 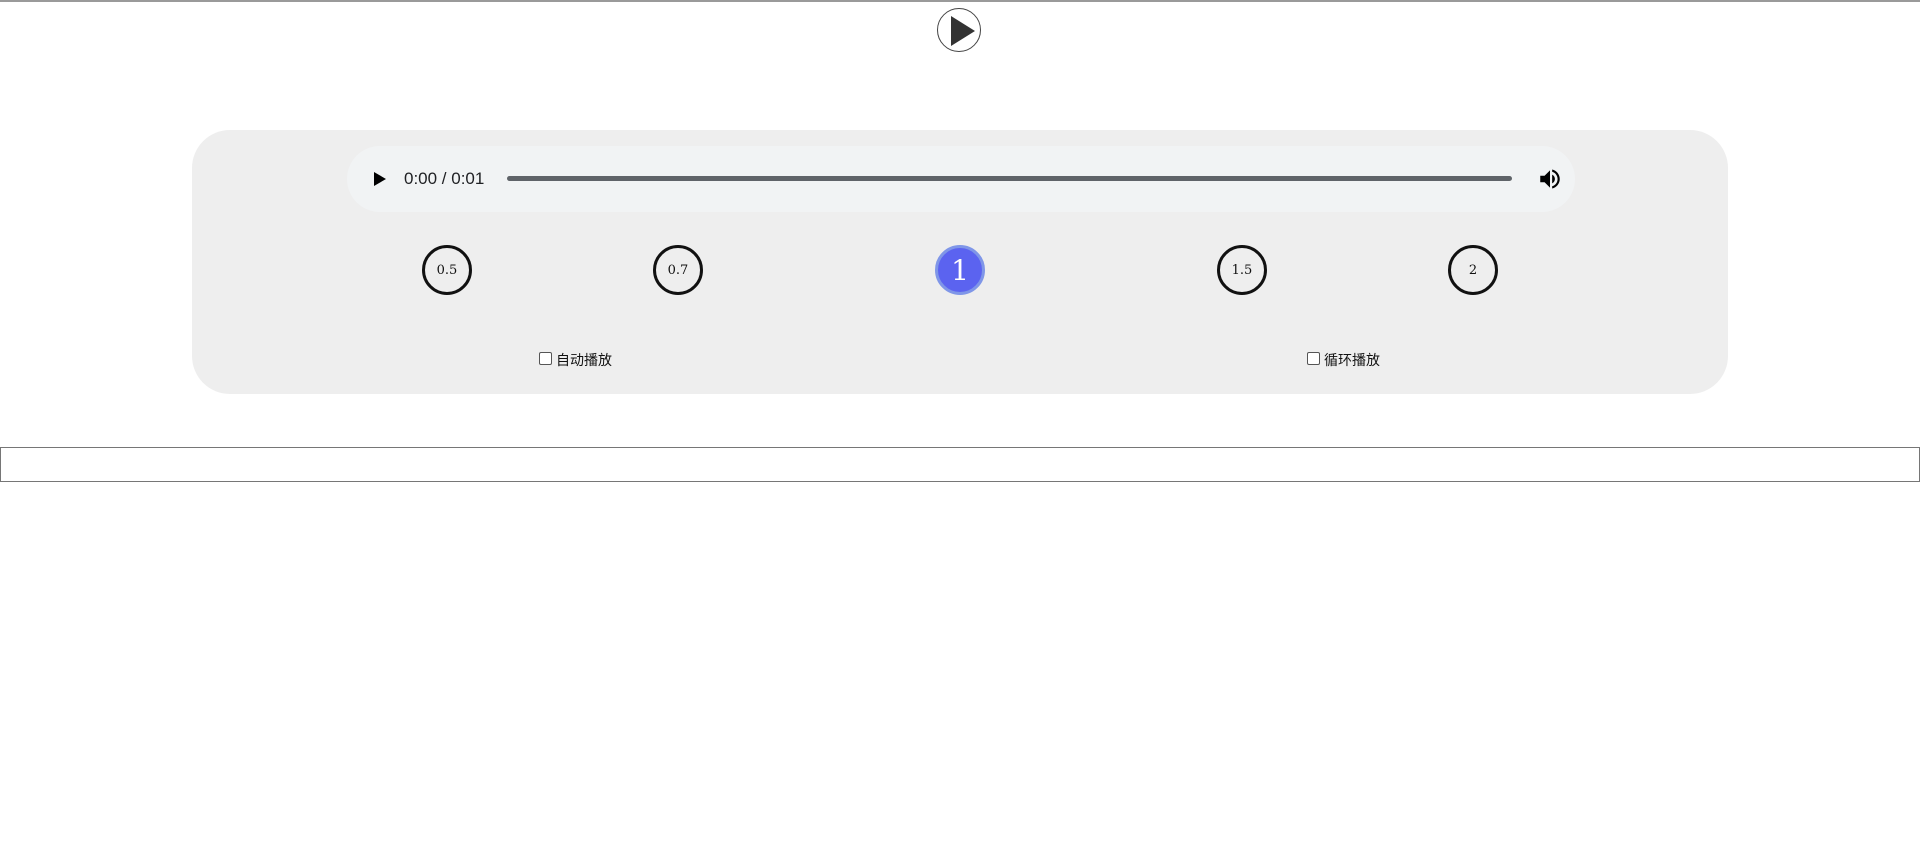 I want to click on autoplay-option: 自动播放, so click(x=575, y=360).